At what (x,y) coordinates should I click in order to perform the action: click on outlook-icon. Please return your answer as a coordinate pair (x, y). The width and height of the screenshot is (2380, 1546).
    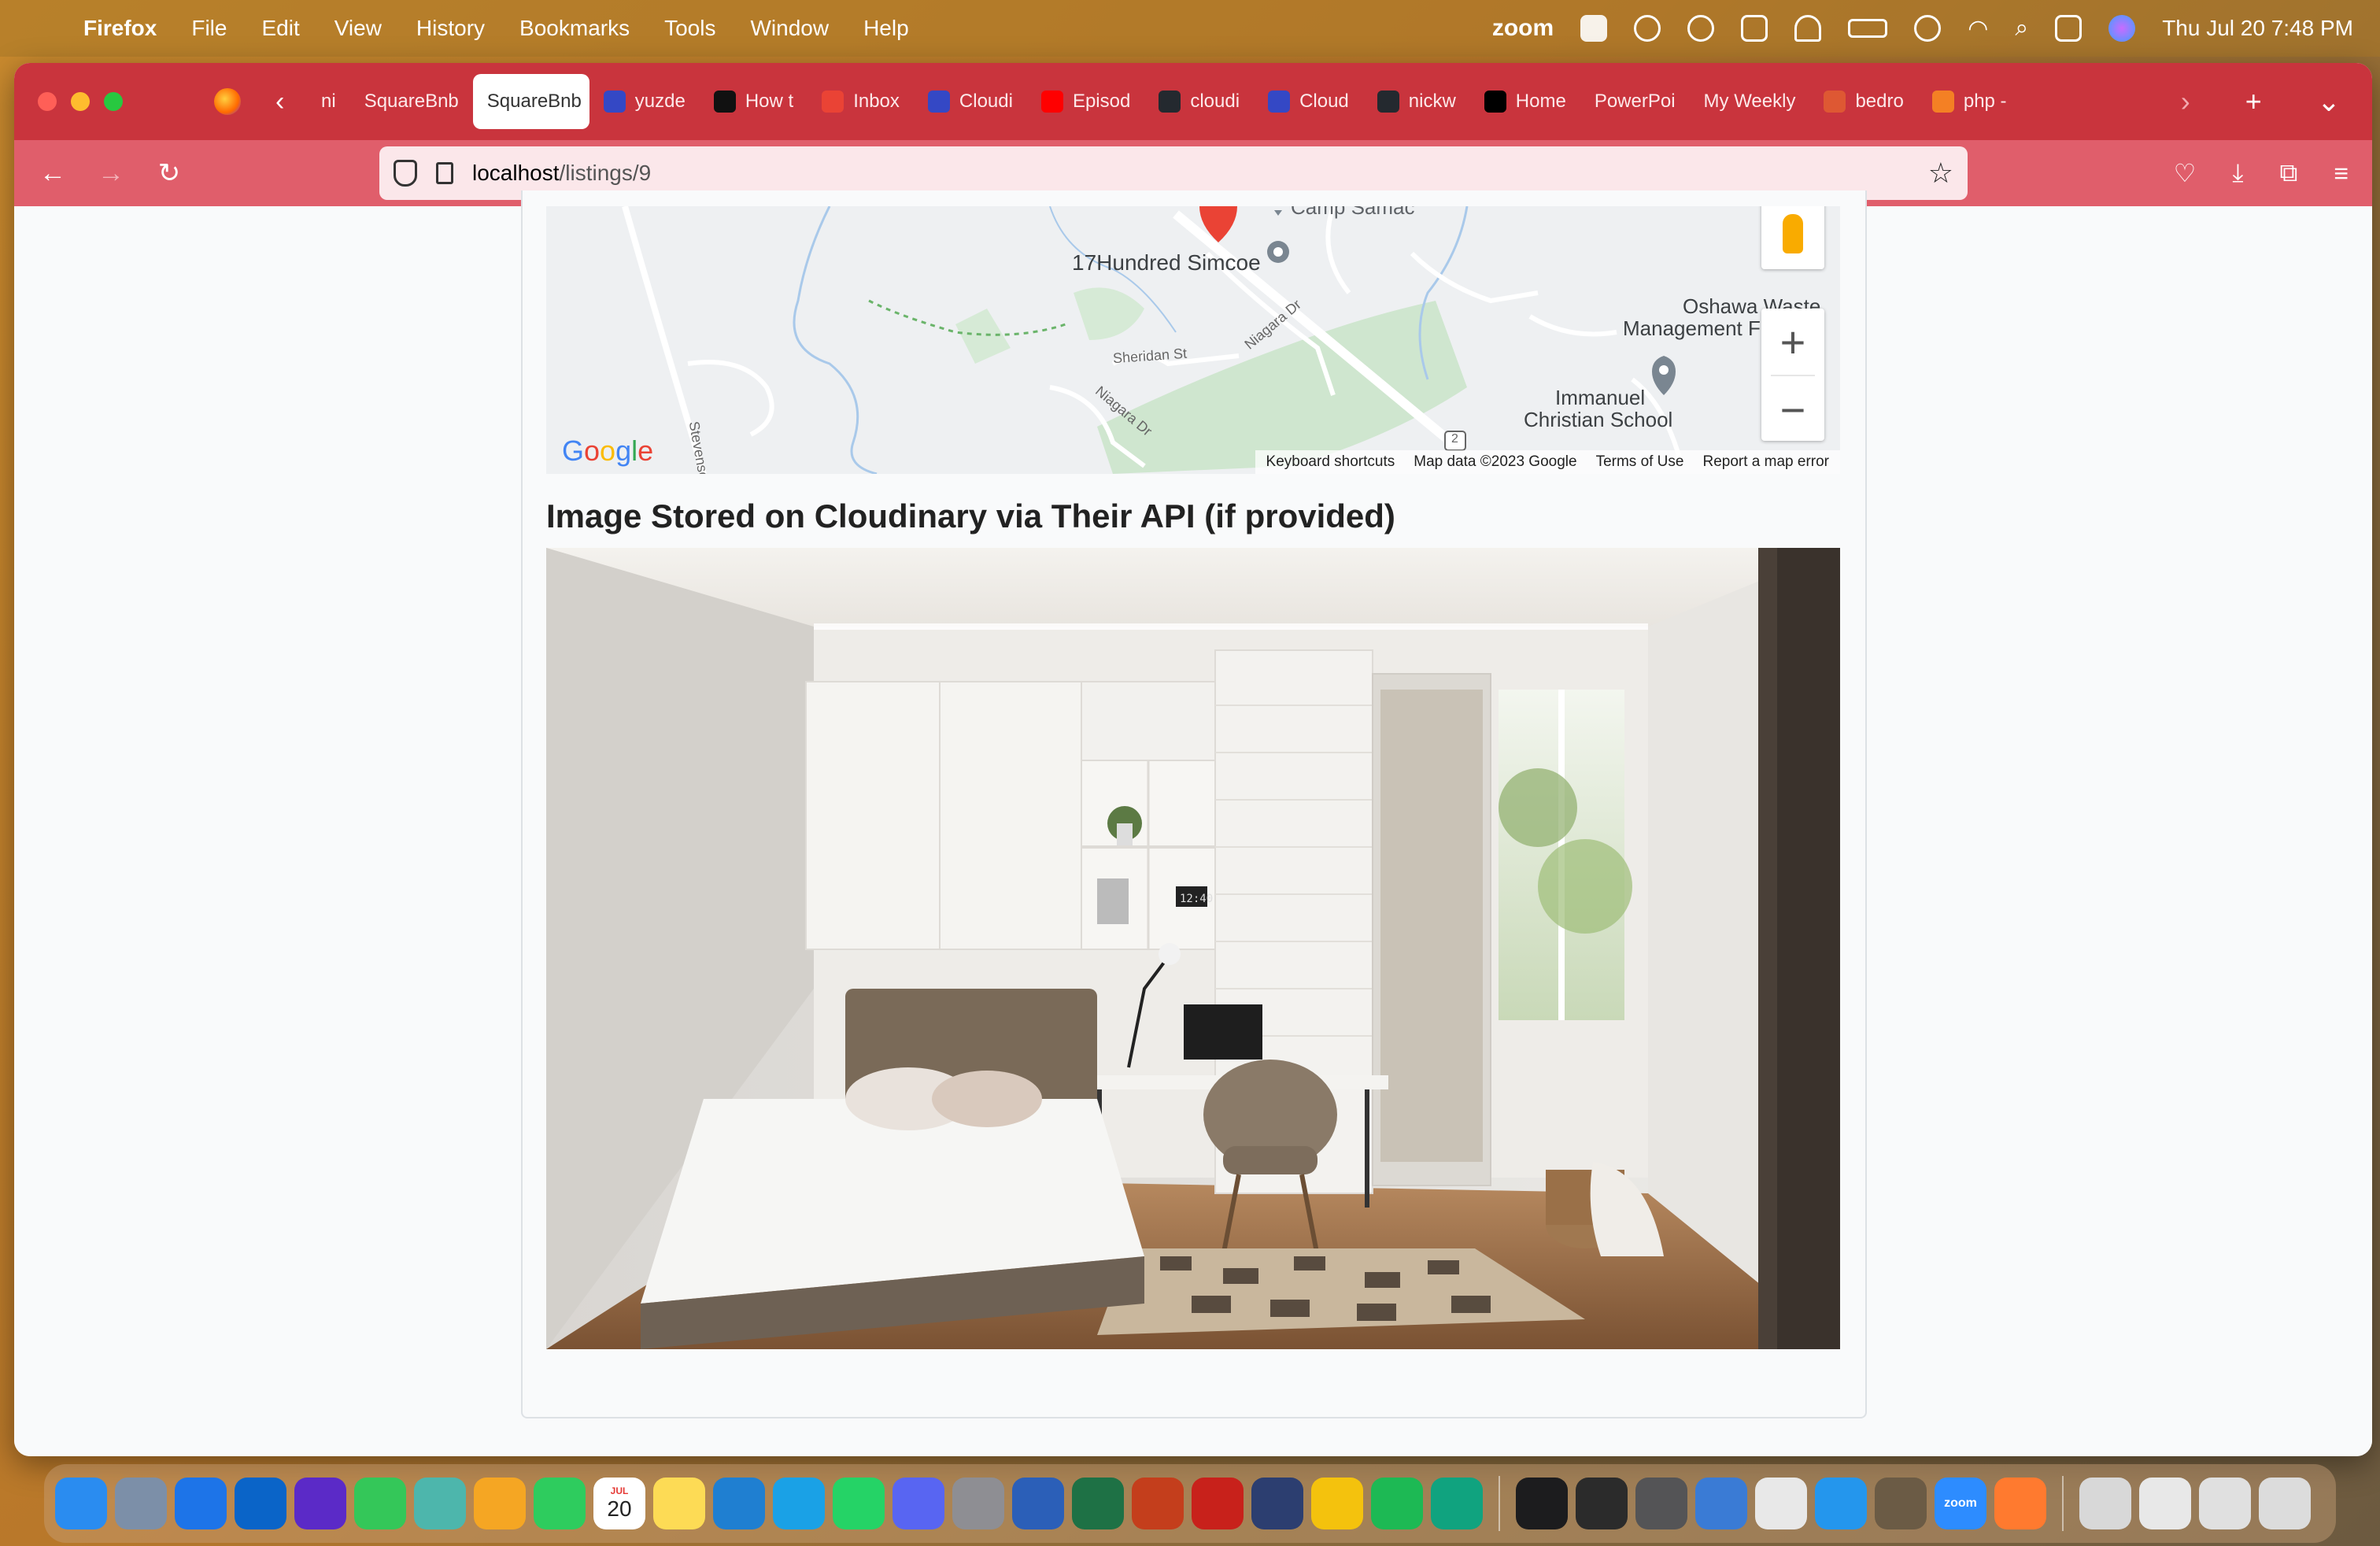
    Looking at the image, I should click on (260, 1503).